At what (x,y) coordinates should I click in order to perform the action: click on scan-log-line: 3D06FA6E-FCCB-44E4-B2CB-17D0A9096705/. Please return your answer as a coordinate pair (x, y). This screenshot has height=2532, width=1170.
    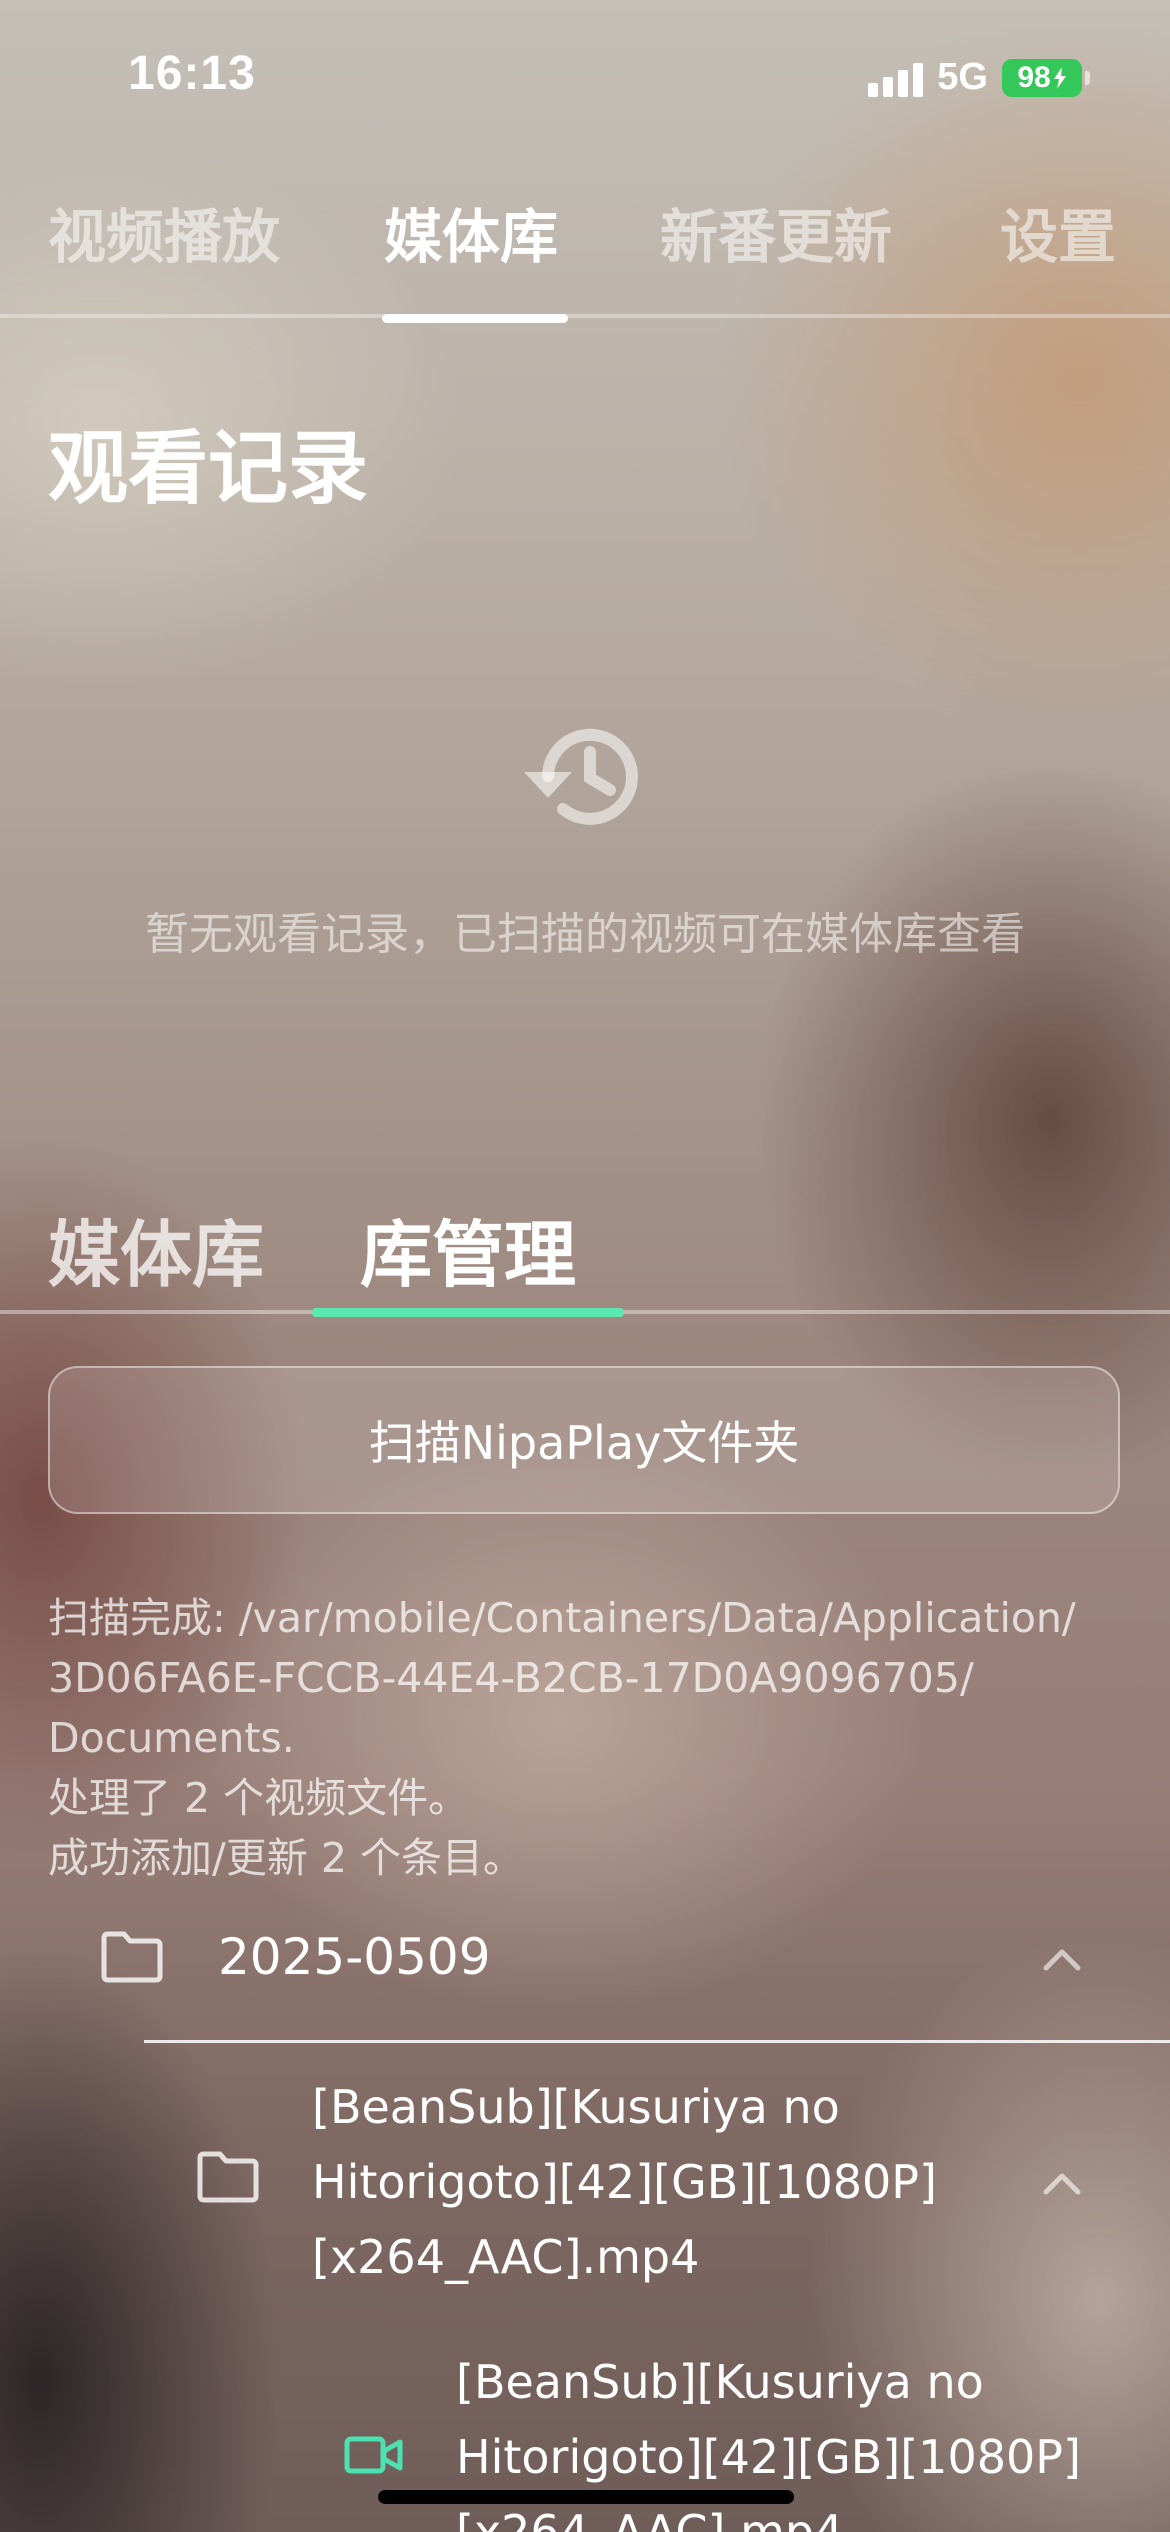
    Looking at the image, I should click on (511, 1678).